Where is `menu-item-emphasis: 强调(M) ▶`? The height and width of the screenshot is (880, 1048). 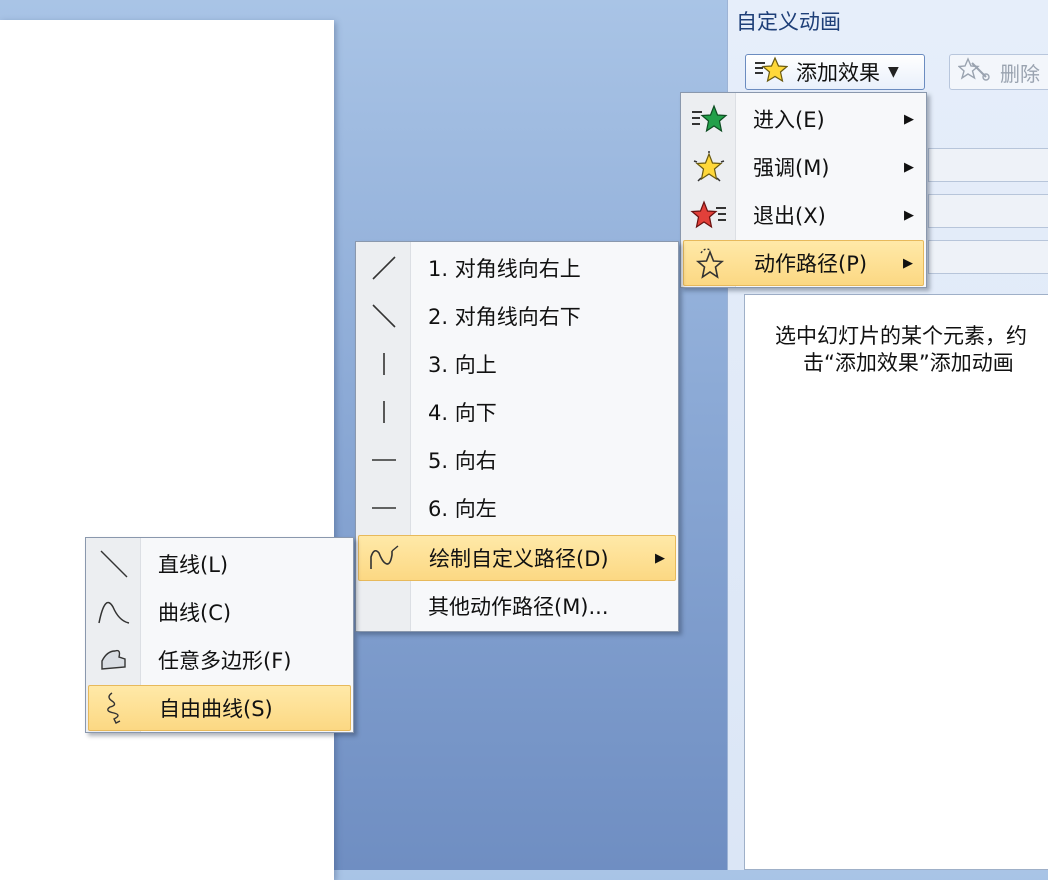 menu-item-emphasis: 强调(M) ▶ is located at coordinates (803, 167).